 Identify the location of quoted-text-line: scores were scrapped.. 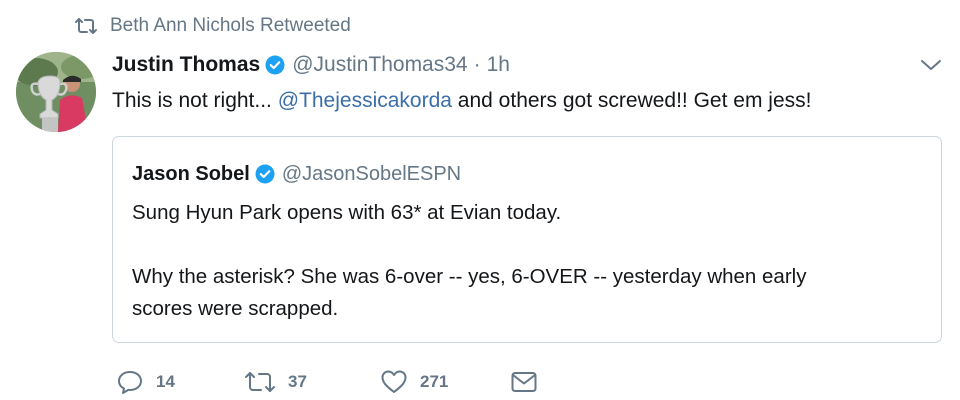
(235, 308).